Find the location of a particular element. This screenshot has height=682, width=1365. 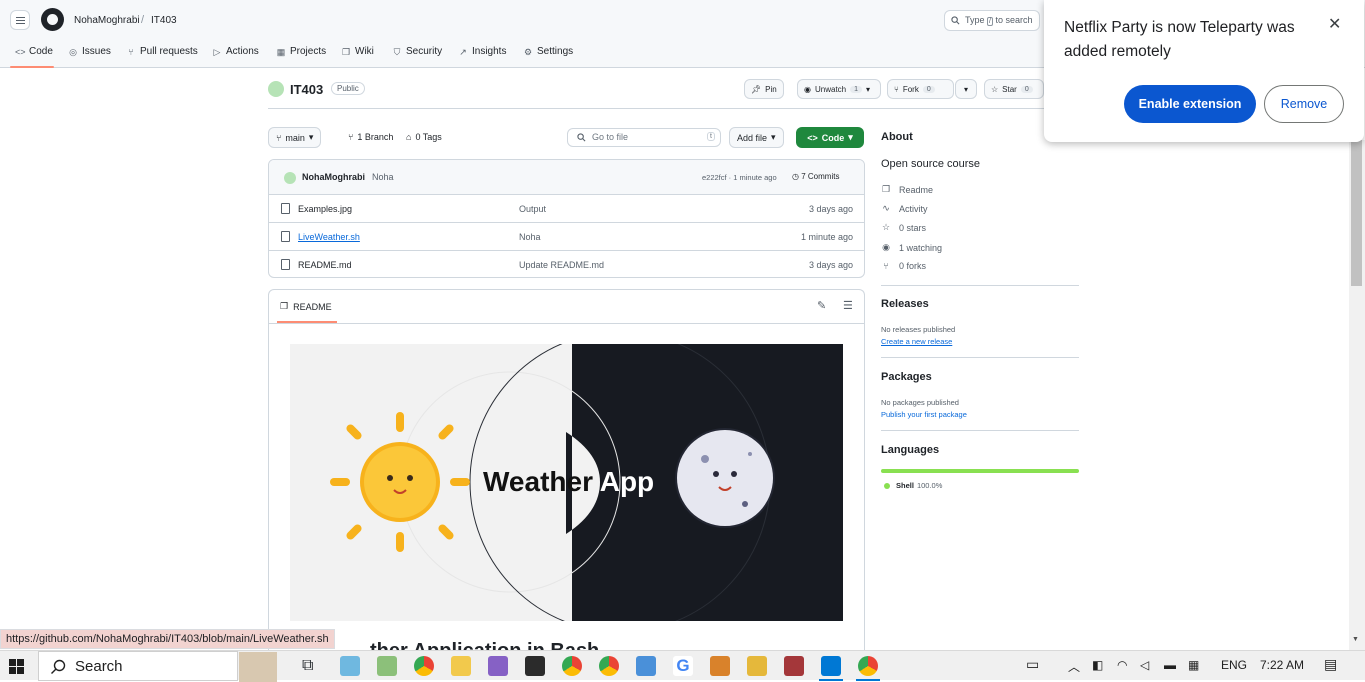

file-name: Examples.jpg is located at coordinates (325, 209).